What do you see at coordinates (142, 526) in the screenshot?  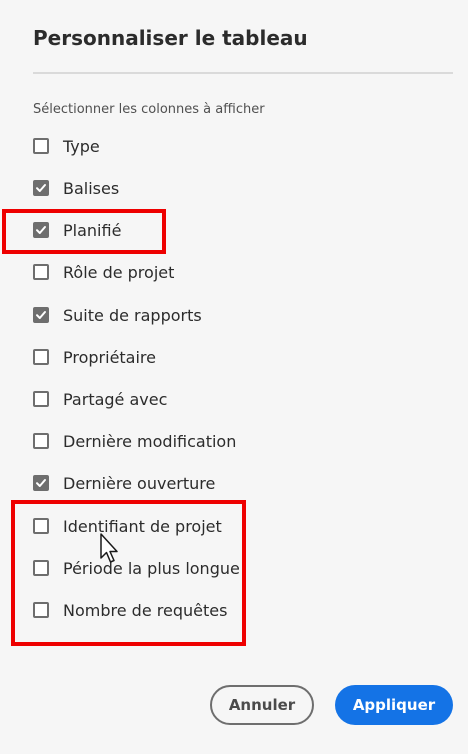 I see `checkbox-label: Identifiant de projet` at bounding box center [142, 526].